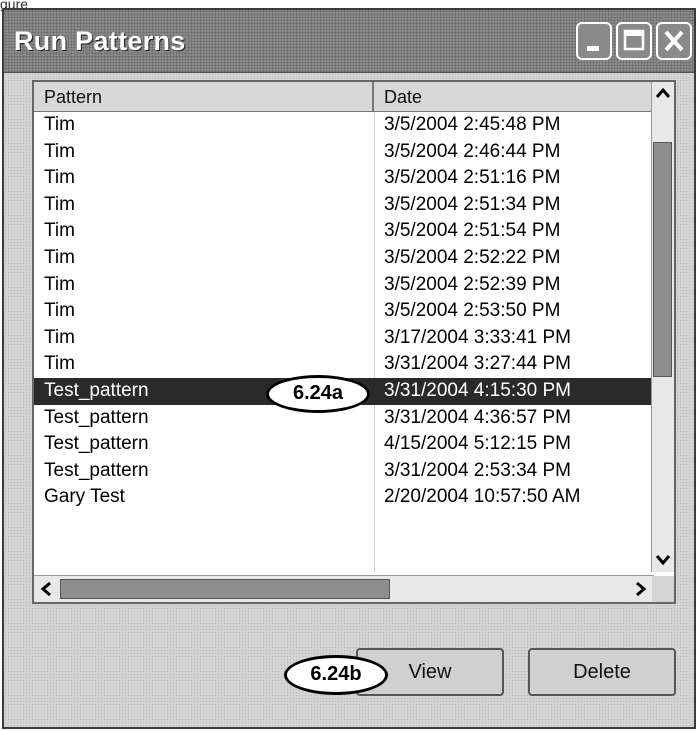 The width and height of the screenshot is (700, 731). I want to click on date-cell: 3/5/2004 2:51:16 PM, so click(472, 178).